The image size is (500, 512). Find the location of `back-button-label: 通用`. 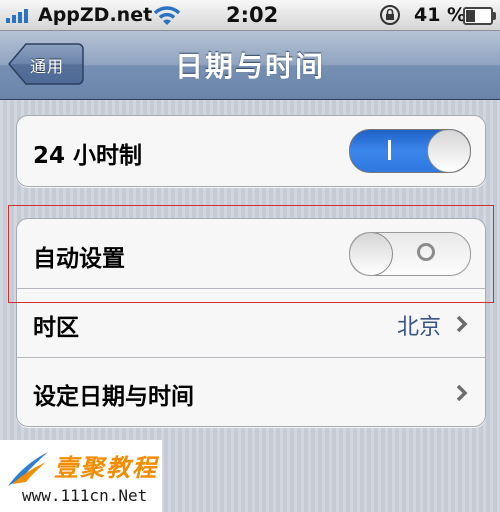

back-button-label: 通用 is located at coordinates (47, 66).